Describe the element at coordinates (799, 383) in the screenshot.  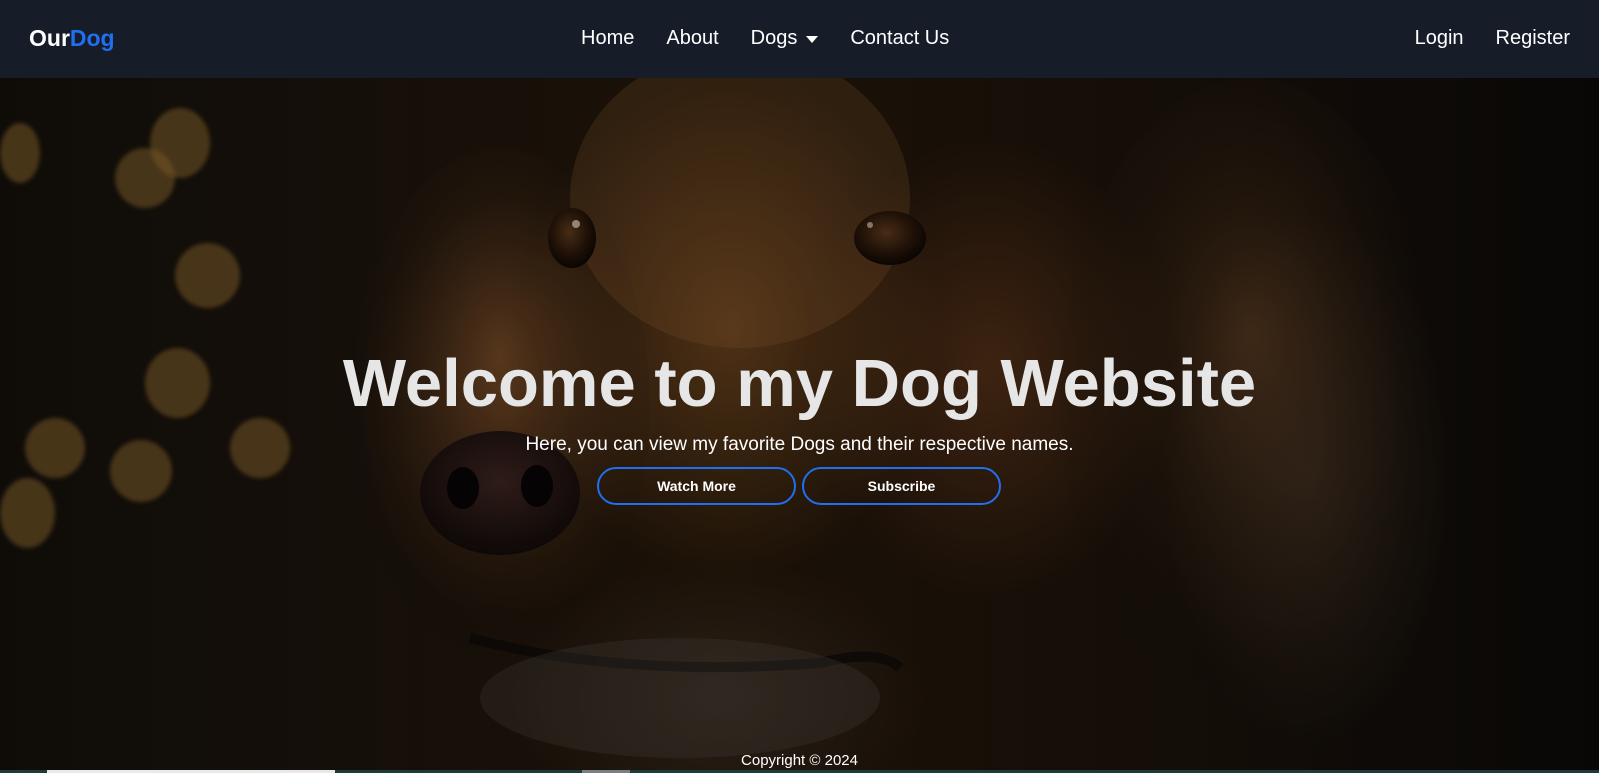
I see `hero-title: Welcome to my Dog Website` at that location.